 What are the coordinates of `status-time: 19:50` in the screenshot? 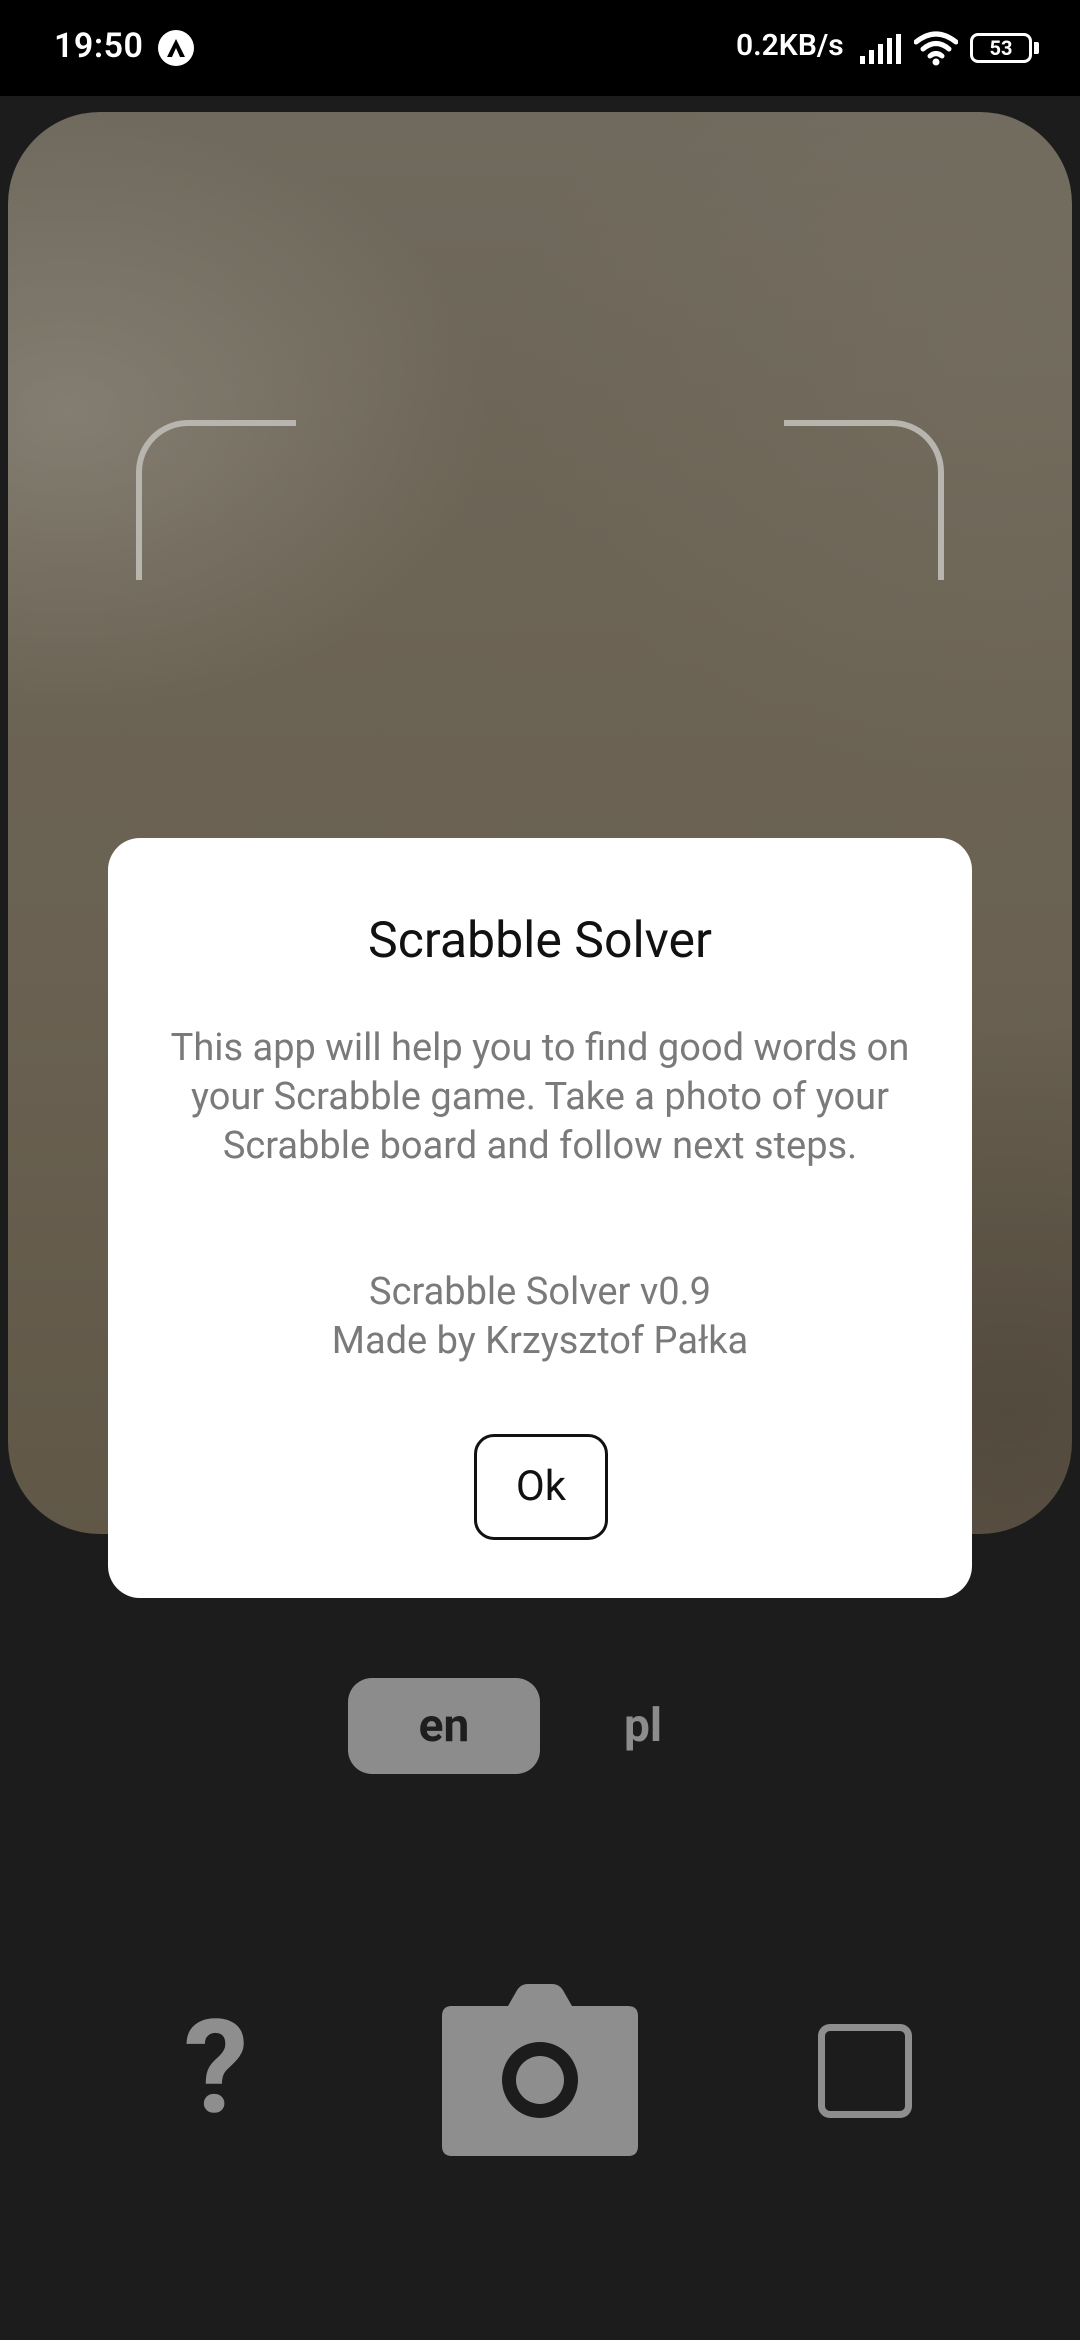 It's located at (99, 46).